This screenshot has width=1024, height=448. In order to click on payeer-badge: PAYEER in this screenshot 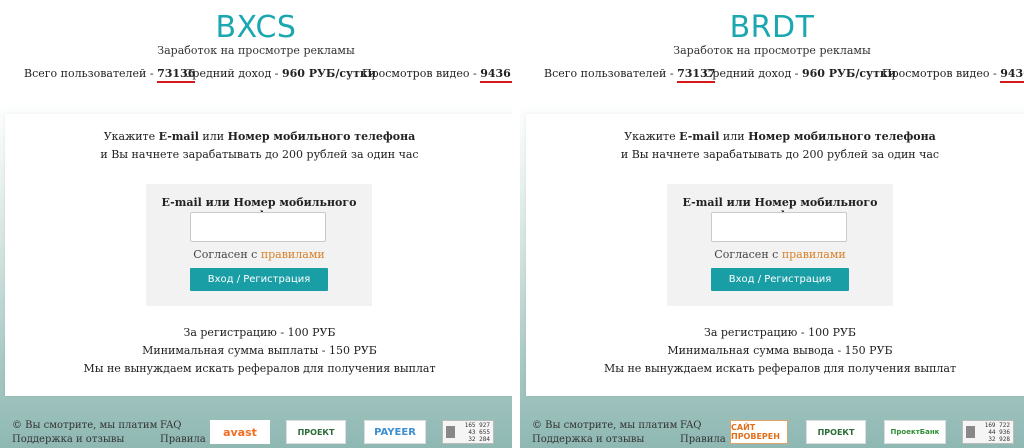, I will do `click(395, 432)`.